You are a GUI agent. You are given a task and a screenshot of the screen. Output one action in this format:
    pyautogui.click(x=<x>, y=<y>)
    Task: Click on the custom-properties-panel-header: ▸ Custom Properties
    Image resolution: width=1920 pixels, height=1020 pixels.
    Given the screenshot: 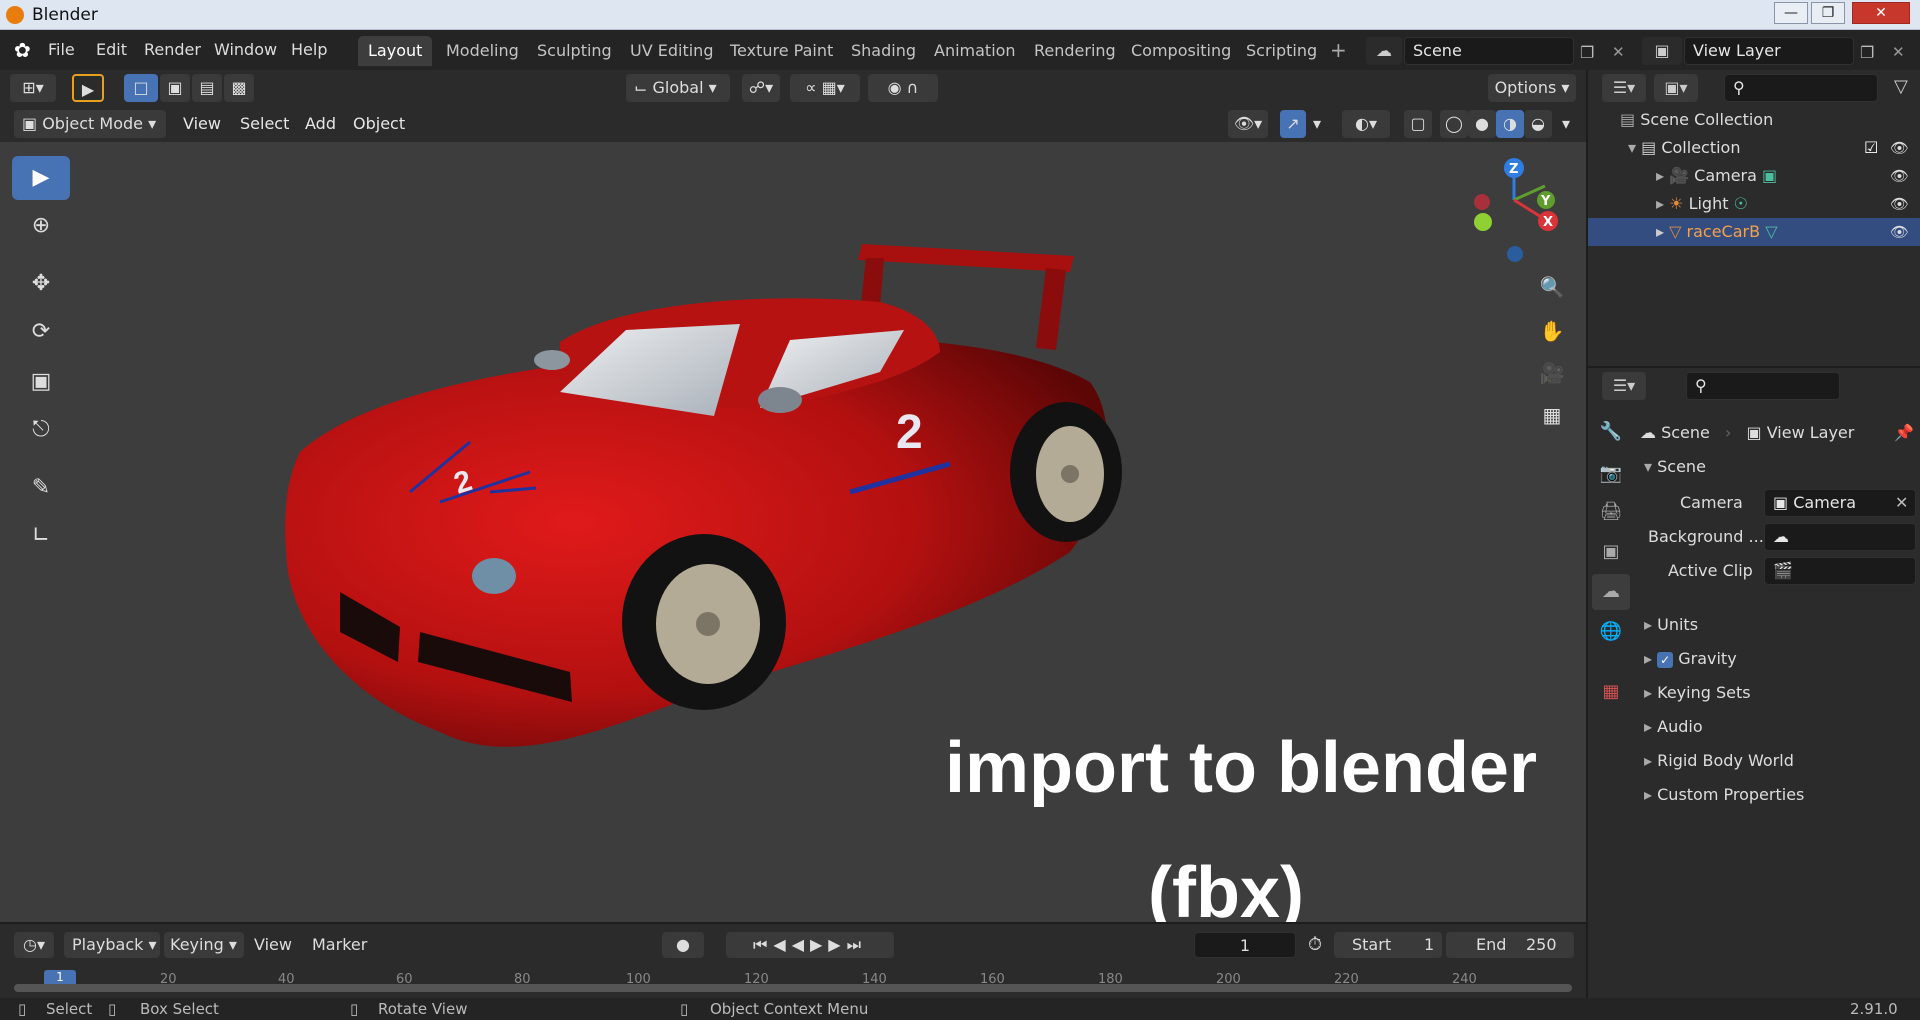 What is the action you would take?
    pyautogui.click(x=1779, y=795)
    